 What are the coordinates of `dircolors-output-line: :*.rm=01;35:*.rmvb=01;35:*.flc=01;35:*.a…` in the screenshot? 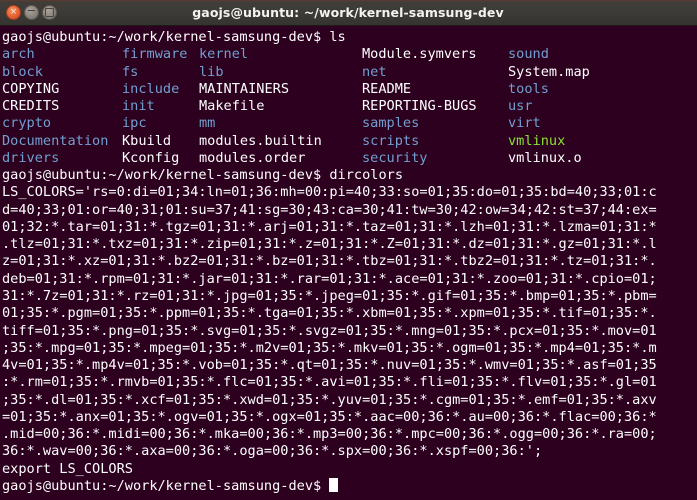 It's located at (349, 382).